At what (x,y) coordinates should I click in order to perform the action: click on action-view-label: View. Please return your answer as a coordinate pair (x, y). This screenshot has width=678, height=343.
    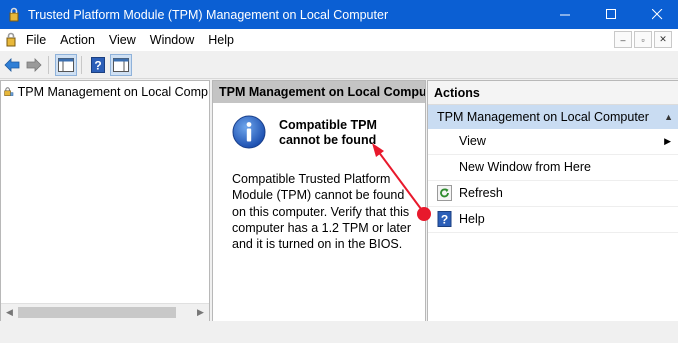
    Looking at the image, I should click on (472, 141).